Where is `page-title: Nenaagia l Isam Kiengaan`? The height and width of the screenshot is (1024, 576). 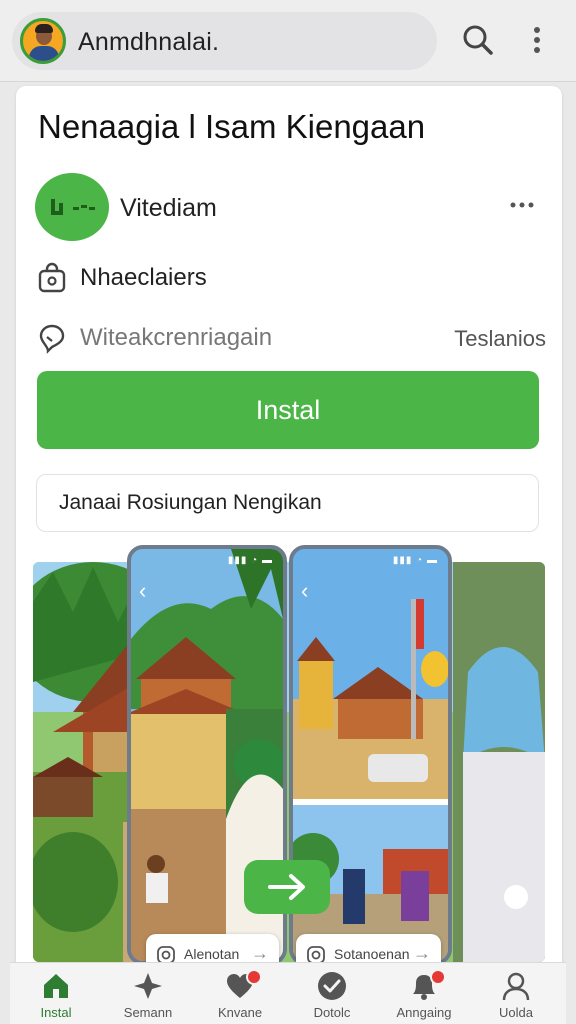
page-title: Nenaagia l Isam Kiengaan is located at coordinates (232, 126).